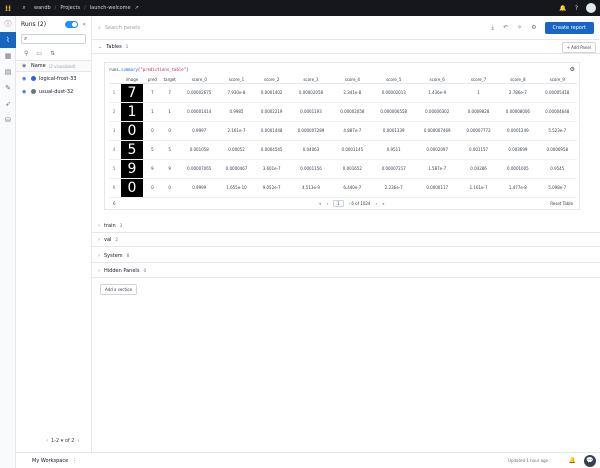 This screenshot has height=468, width=600. What do you see at coordinates (346, 256) in the screenshot?
I see `section-system: › System 8` at bounding box center [346, 256].